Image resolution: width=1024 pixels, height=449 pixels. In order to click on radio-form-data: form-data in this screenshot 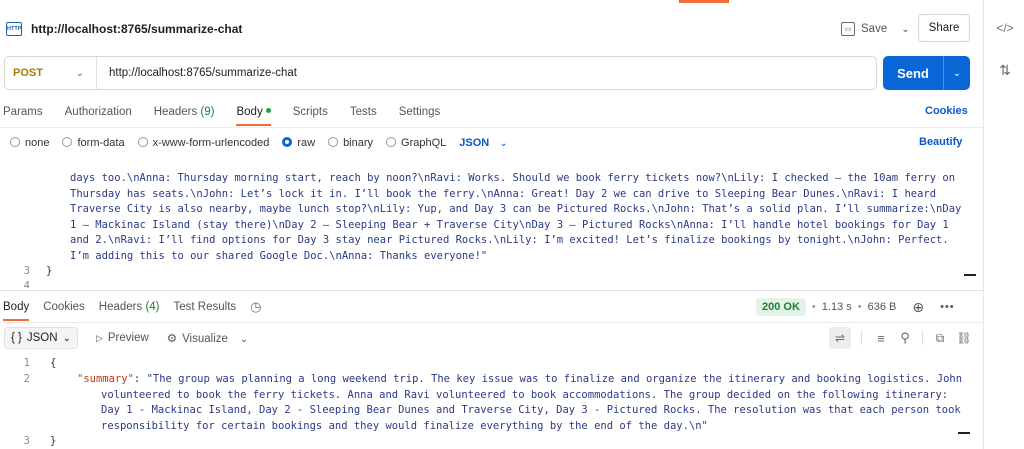, I will do `click(93, 143)`.